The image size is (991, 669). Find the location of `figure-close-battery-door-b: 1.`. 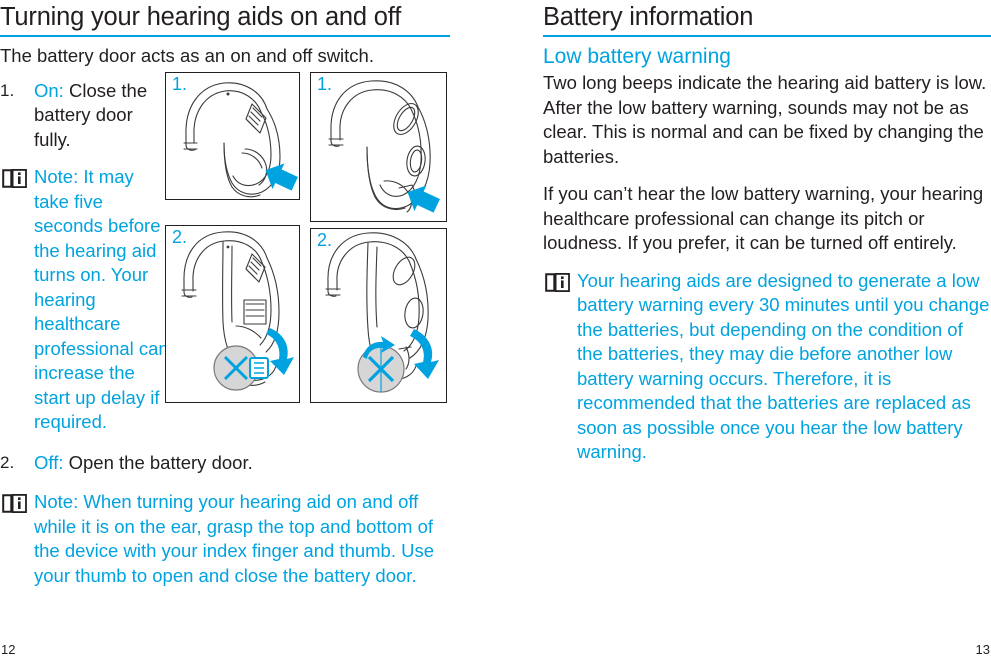

figure-close-battery-door-b: 1. is located at coordinates (378, 147).